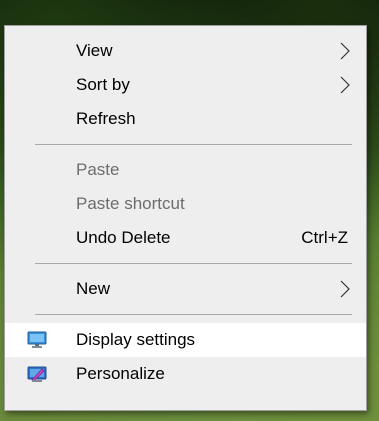  What do you see at coordinates (93, 288) in the screenshot?
I see `menu-item-label: New` at bounding box center [93, 288].